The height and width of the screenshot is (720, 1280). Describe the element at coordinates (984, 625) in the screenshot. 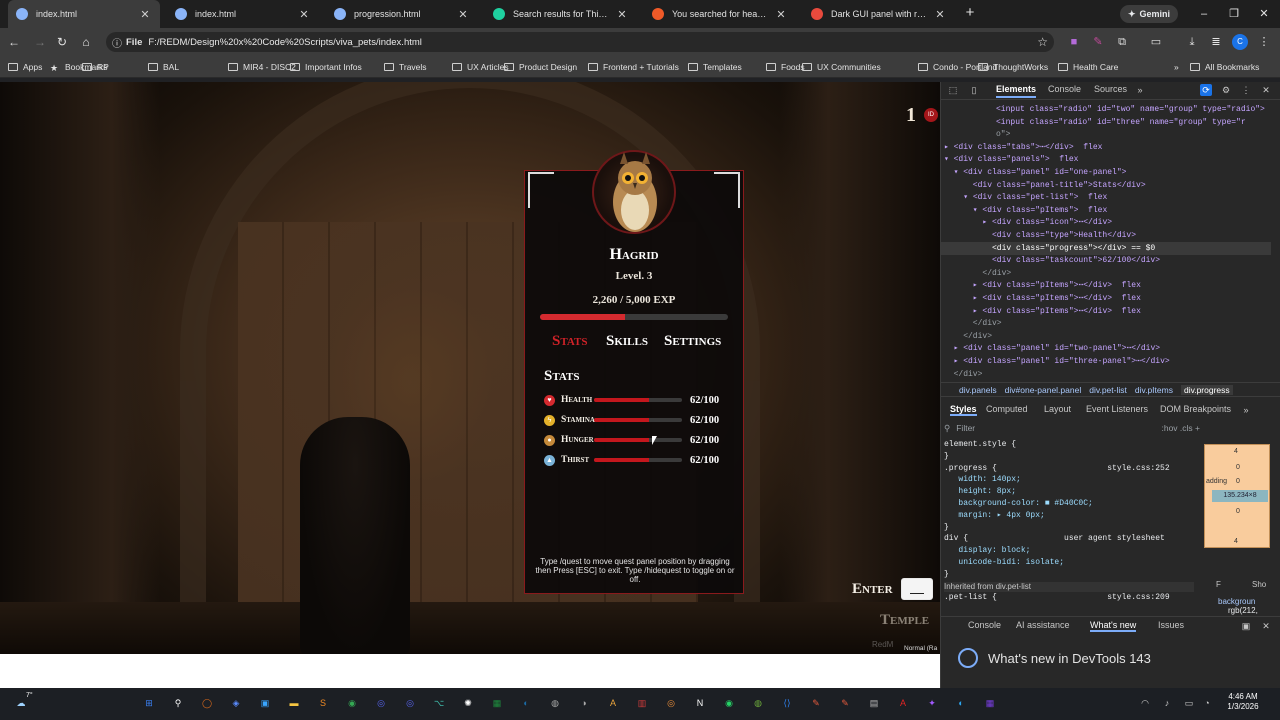

I see `drawer-tab-console: Console` at that location.